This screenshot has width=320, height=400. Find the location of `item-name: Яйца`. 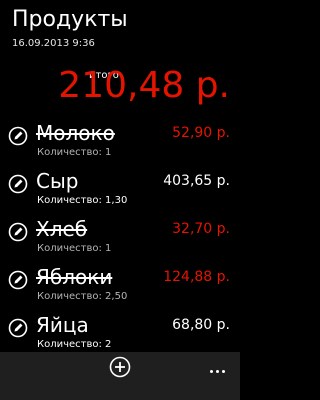

item-name: Яйца is located at coordinates (62, 325).